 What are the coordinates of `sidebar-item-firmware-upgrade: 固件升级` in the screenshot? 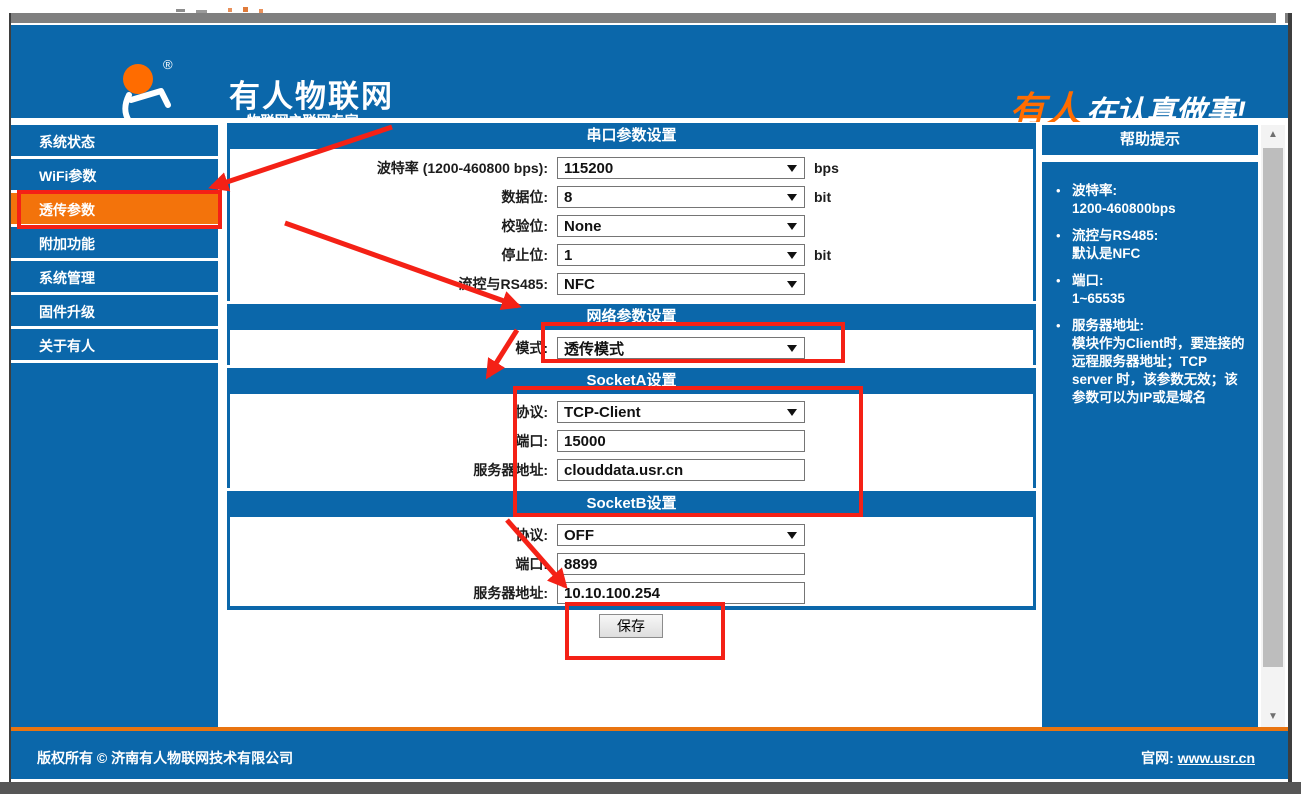 It's located at (114, 312).